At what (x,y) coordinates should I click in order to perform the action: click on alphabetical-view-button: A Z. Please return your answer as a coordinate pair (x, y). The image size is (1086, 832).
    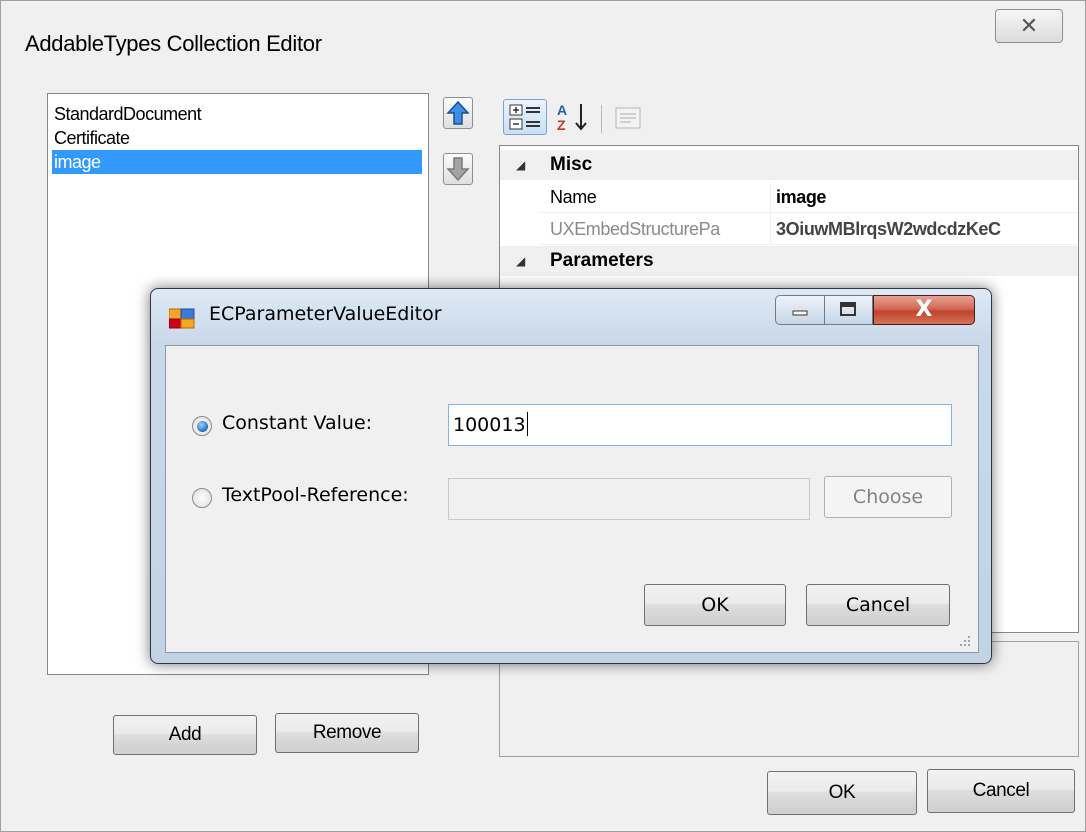
    Looking at the image, I should click on (573, 117).